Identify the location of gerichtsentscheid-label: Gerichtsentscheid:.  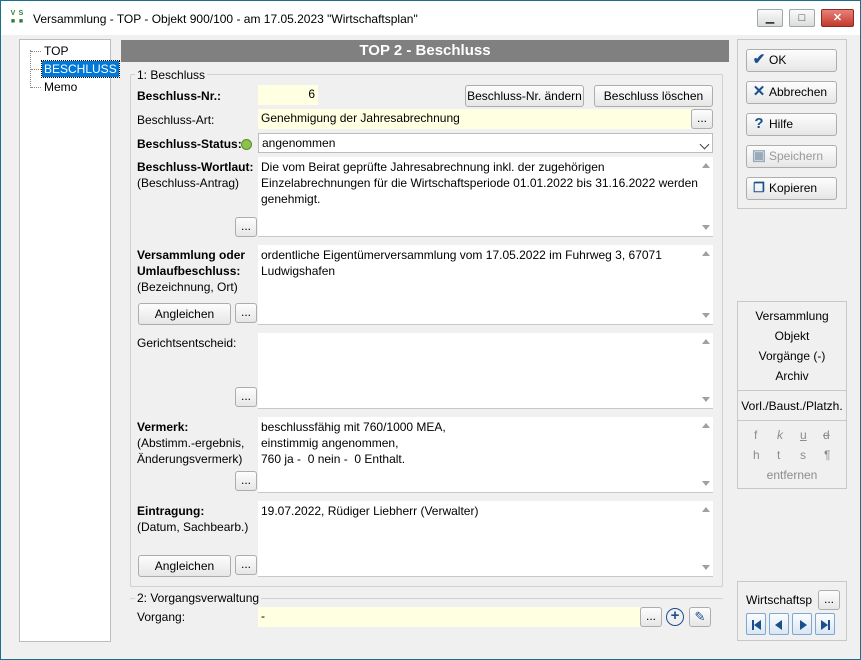
(187, 343).